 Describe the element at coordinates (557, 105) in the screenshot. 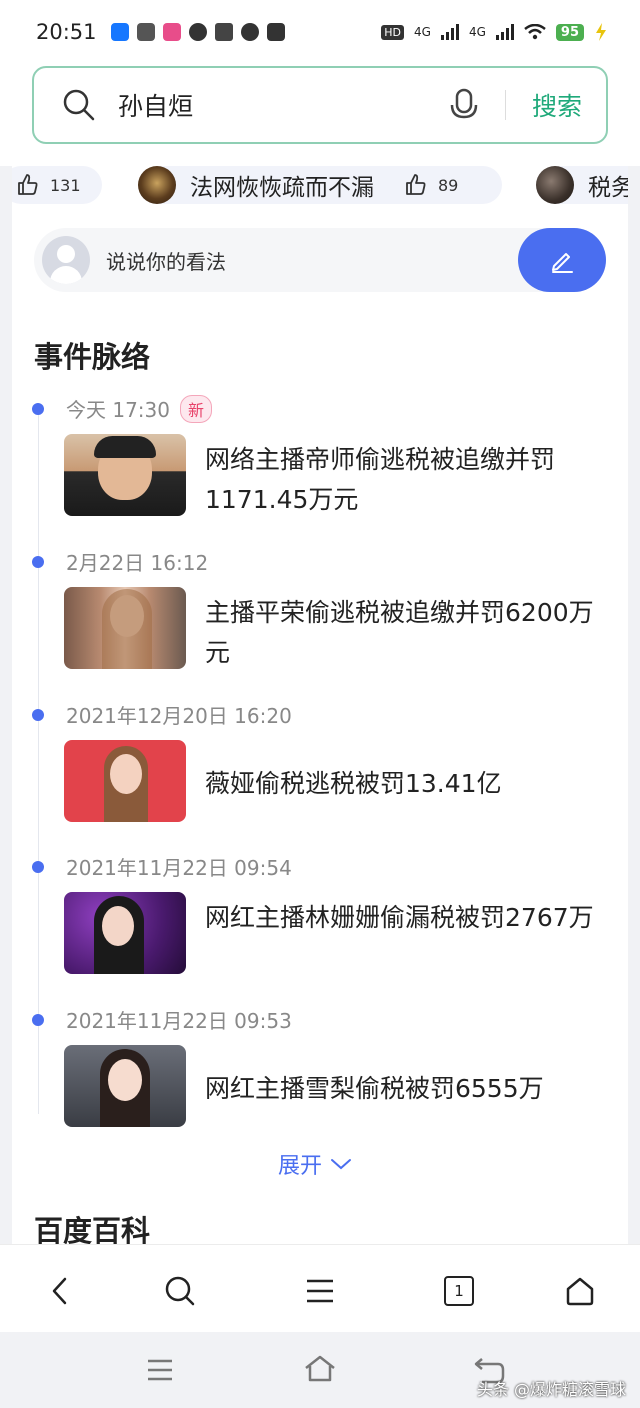

I see `search-button: 搜索` at that location.